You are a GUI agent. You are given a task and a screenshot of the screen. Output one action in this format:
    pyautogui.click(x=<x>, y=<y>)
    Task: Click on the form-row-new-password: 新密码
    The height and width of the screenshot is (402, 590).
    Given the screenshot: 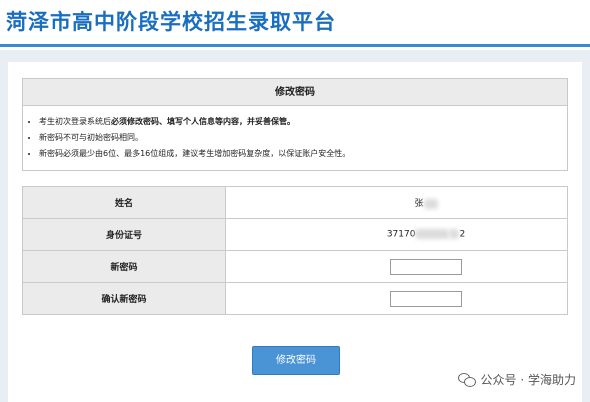 What is the action you would take?
    pyautogui.click(x=295, y=266)
    